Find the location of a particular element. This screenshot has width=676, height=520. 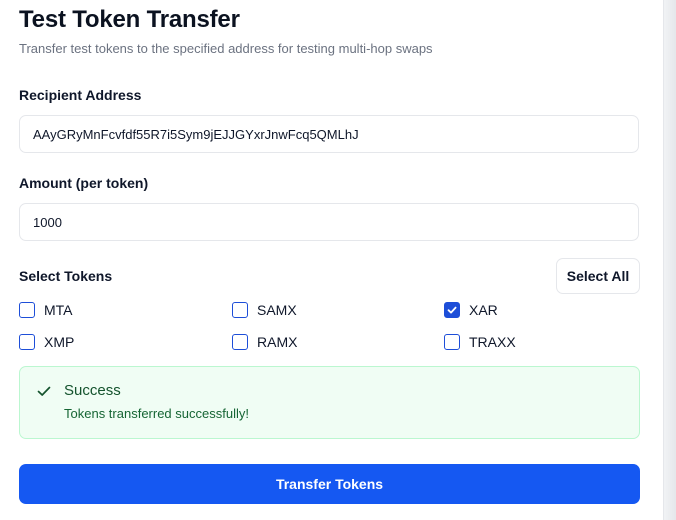

alert-description: Tokens transferred successfully! is located at coordinates (156, 413).